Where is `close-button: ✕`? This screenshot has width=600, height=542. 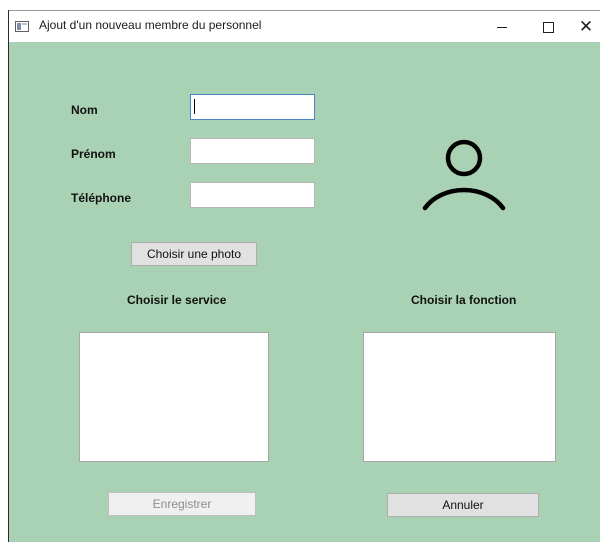 close-button: ✕ is located at coordinates (585, 27).